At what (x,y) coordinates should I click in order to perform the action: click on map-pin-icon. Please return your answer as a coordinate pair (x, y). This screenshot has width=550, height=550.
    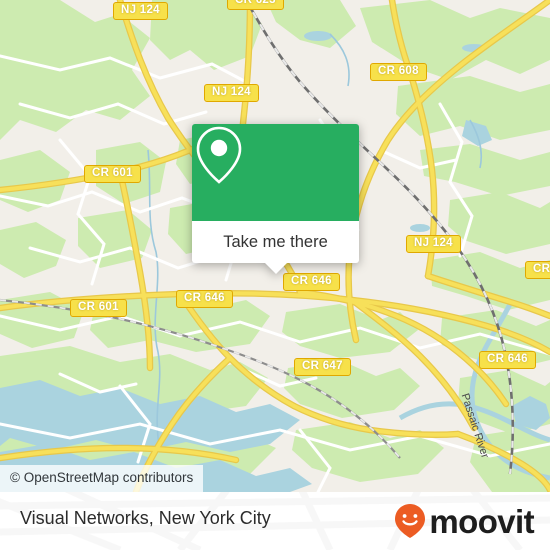
    Looking at the image, I should click on (219, 155).